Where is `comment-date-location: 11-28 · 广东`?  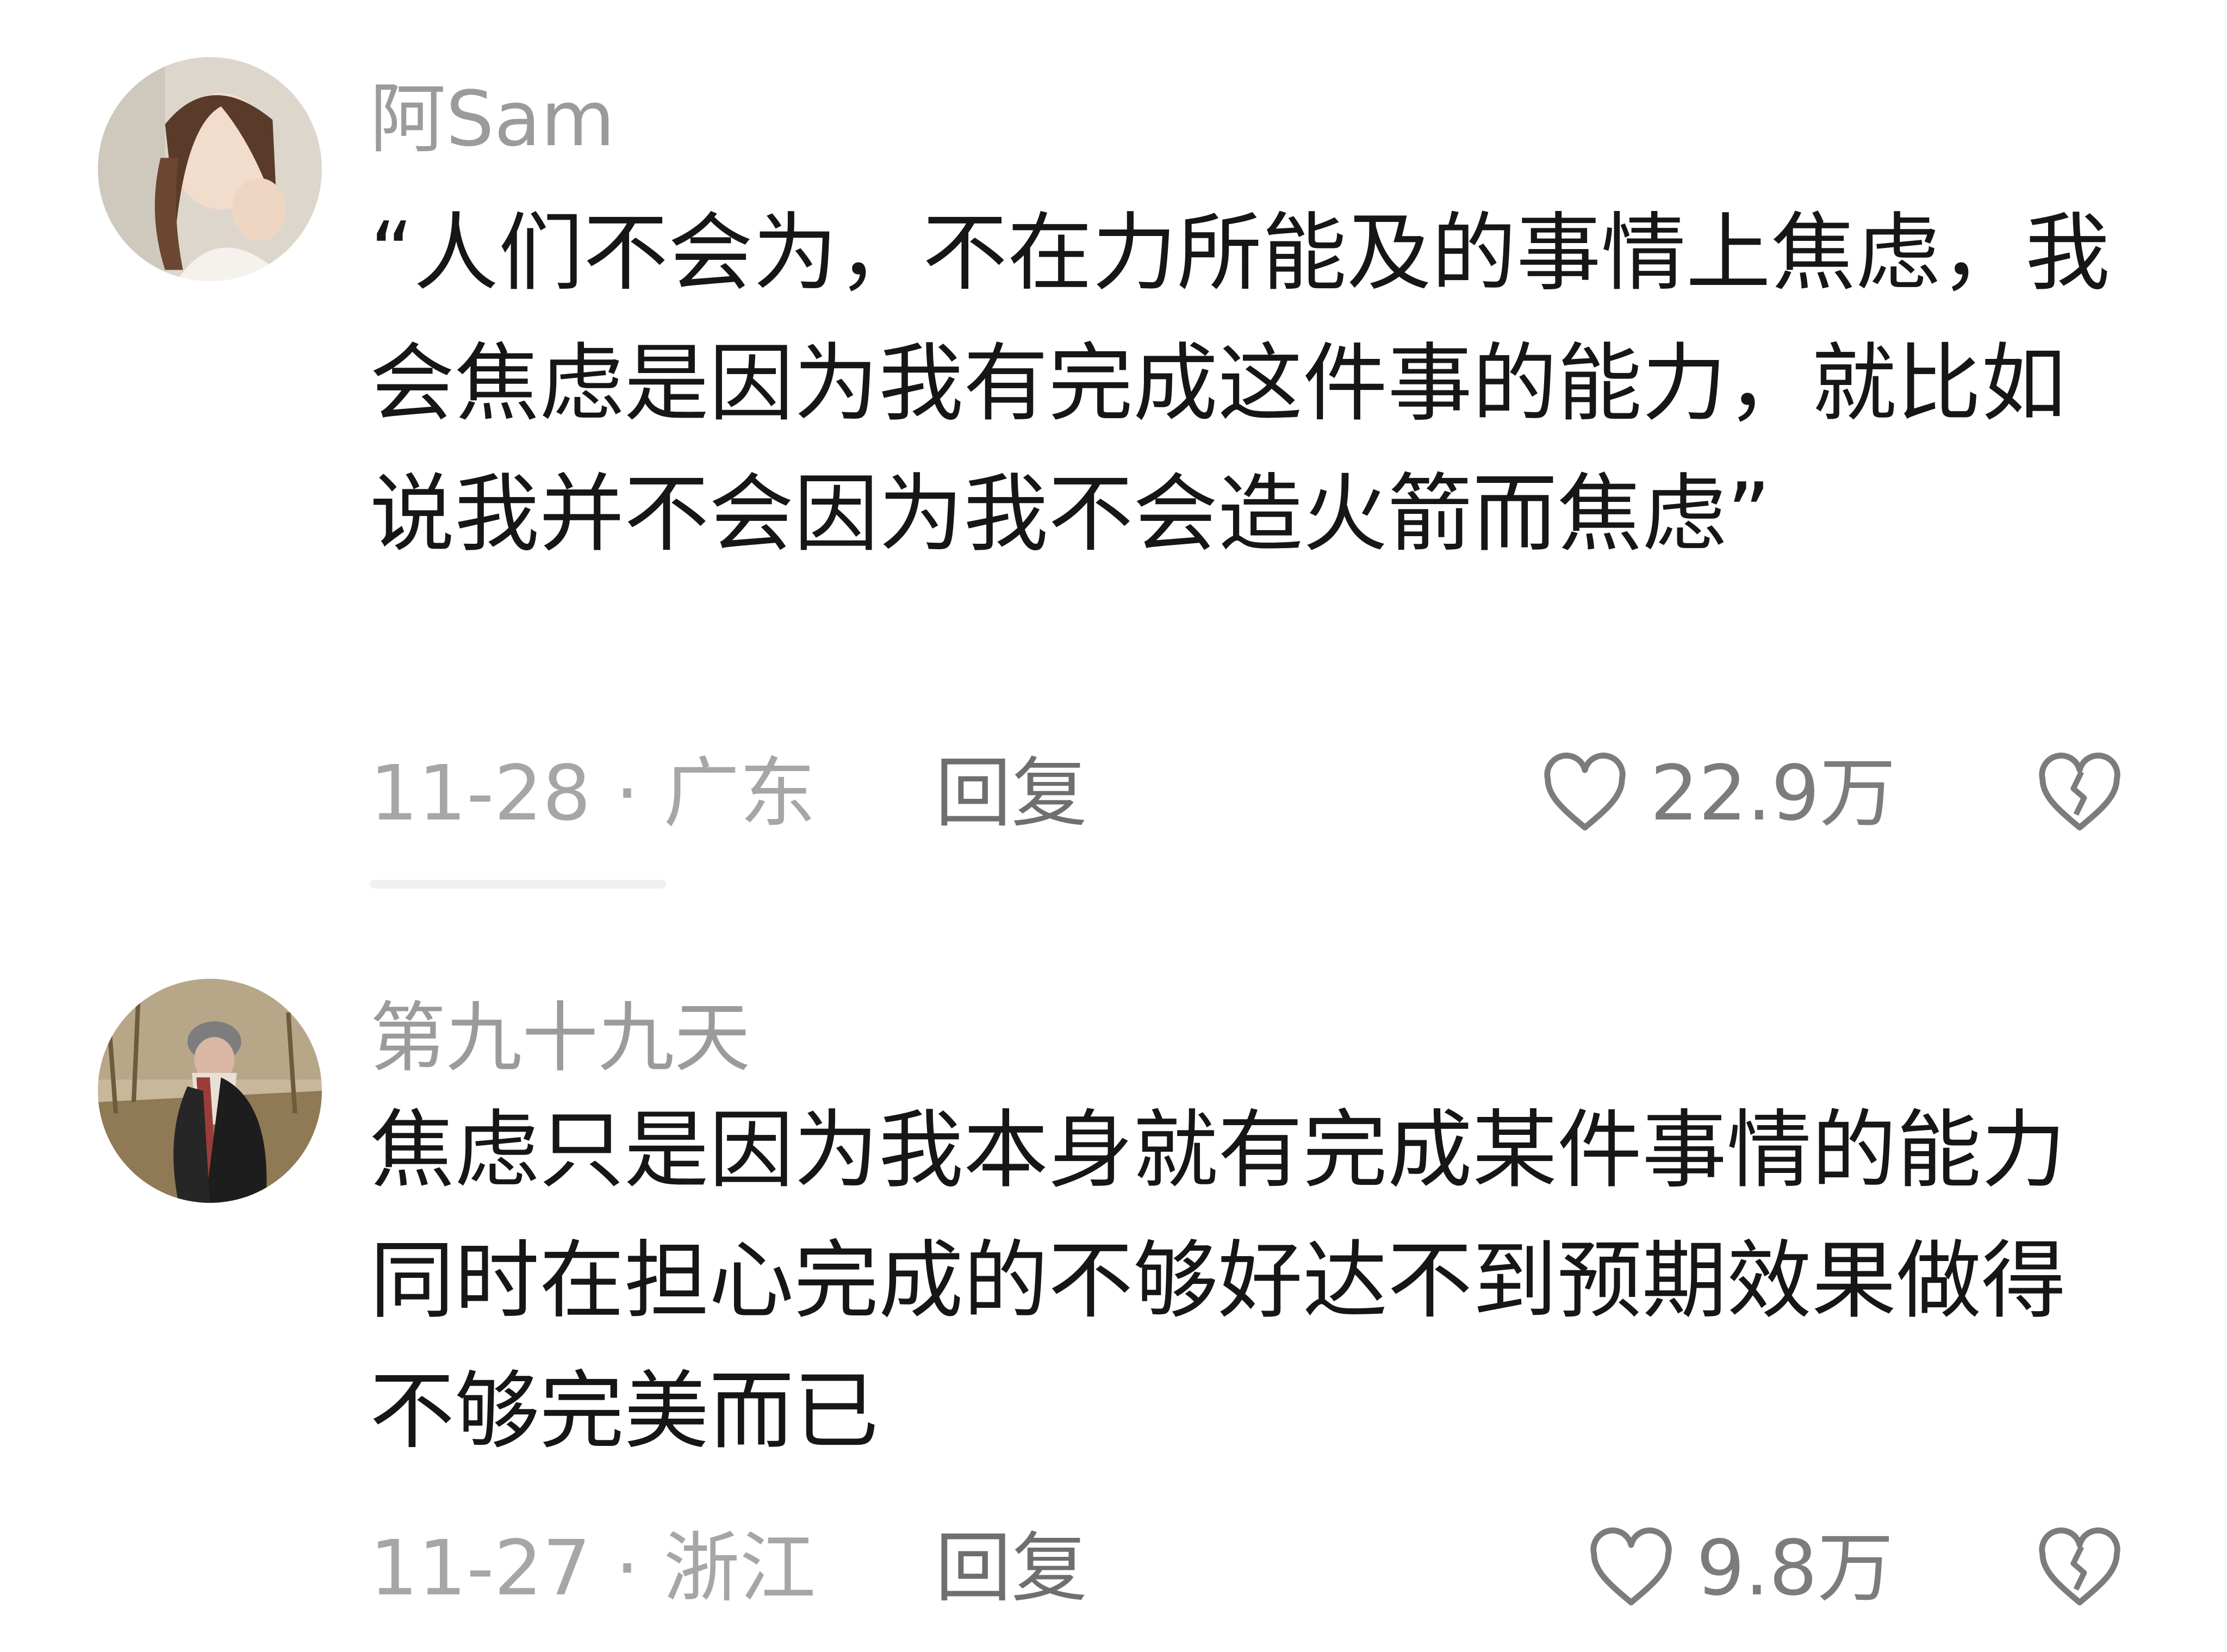
comment-date-location: 11-28 · 广东 is located at coordinates (593, 793).